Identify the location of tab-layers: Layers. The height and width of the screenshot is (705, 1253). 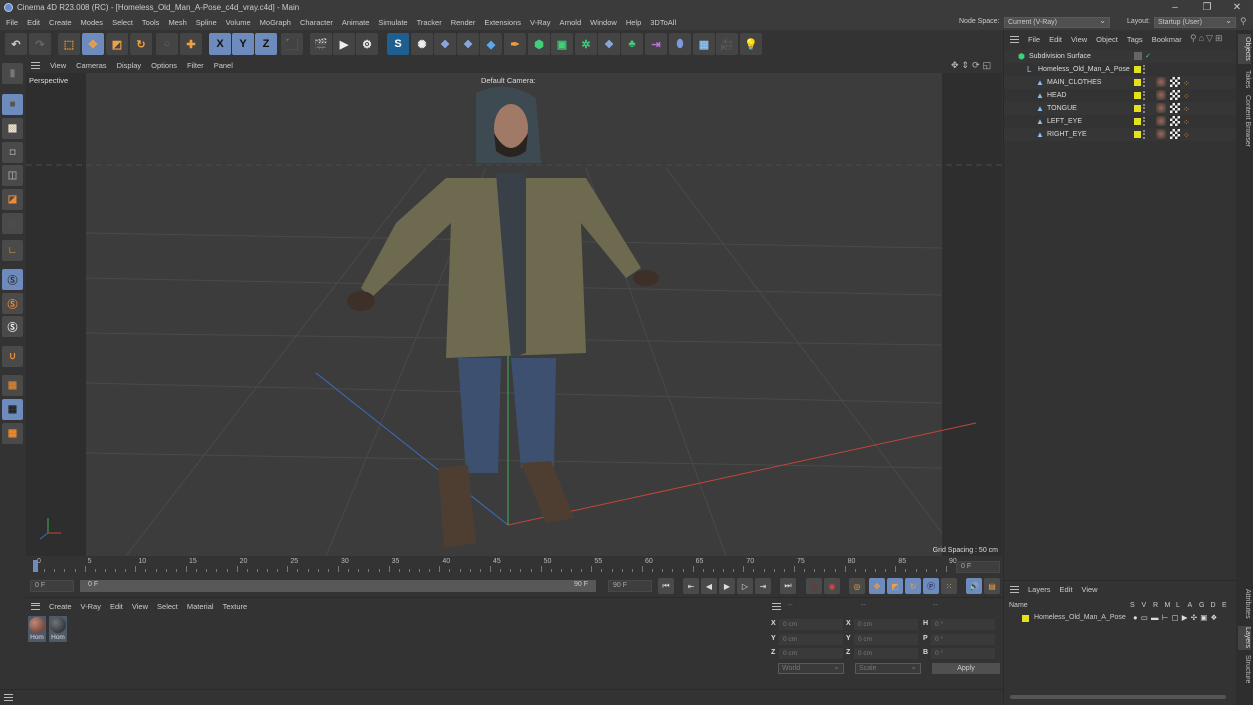
(1244, 638).